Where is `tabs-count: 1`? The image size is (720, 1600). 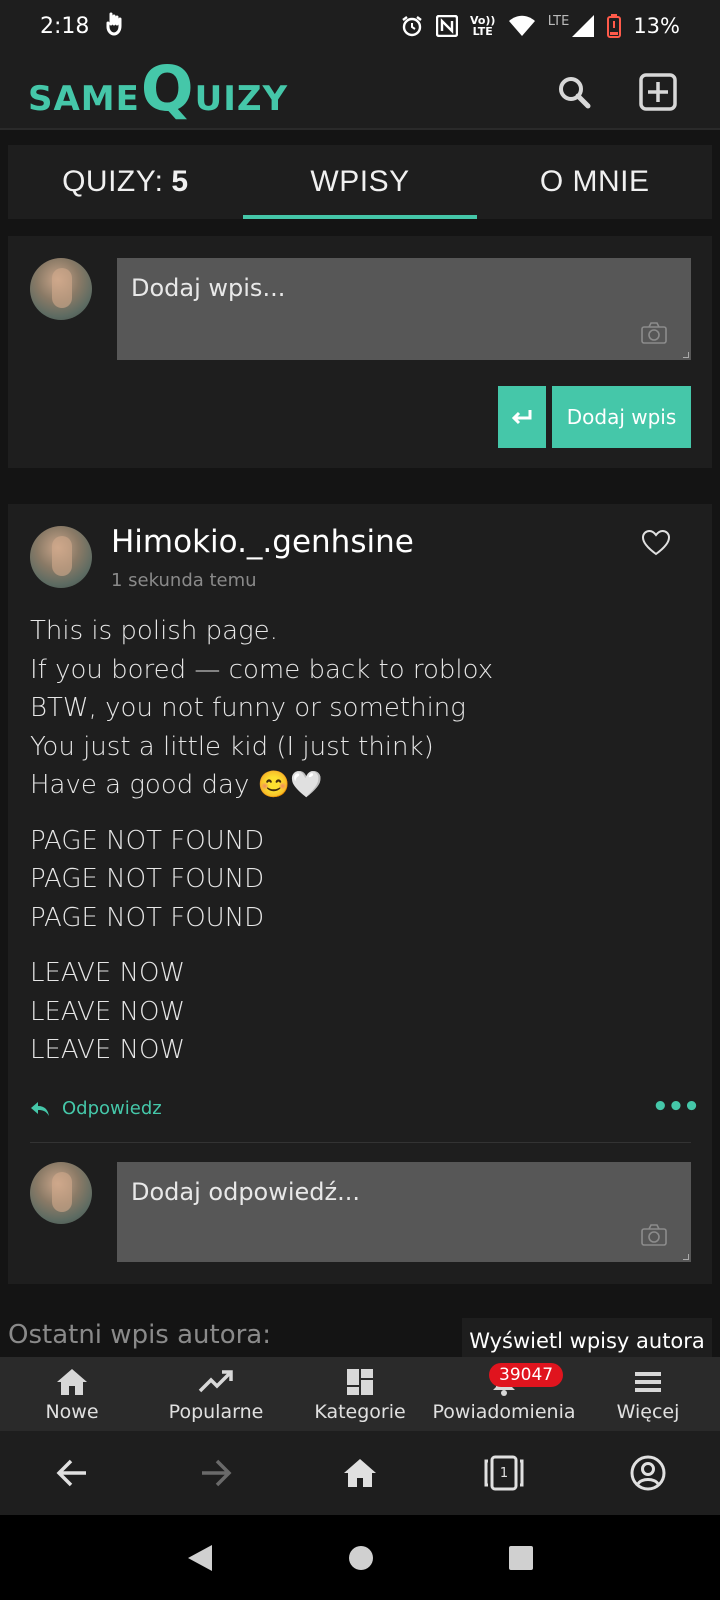 tabs-count: 1 is located at coordinates (504, 1473).